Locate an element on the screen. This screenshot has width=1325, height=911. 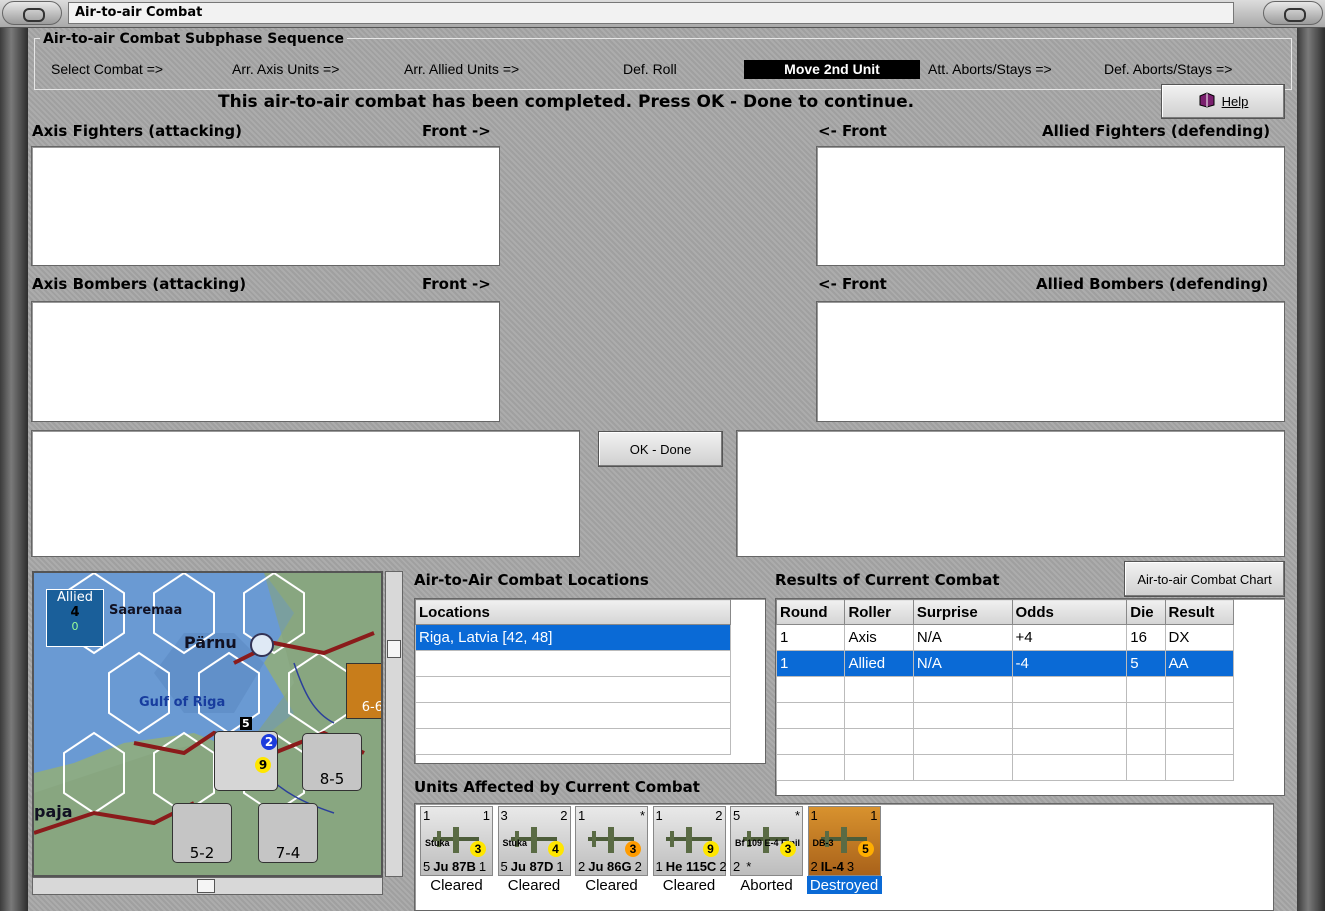
units-affected-title: Units Affected by Current Combat is located at coordinates (557, 787).